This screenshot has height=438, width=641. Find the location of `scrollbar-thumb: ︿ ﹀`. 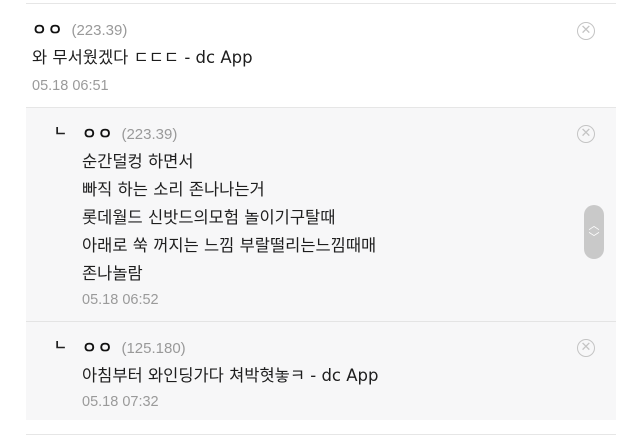

scrollbar-thumb: ︿ ﹀ is located at coordinates (594, 232).